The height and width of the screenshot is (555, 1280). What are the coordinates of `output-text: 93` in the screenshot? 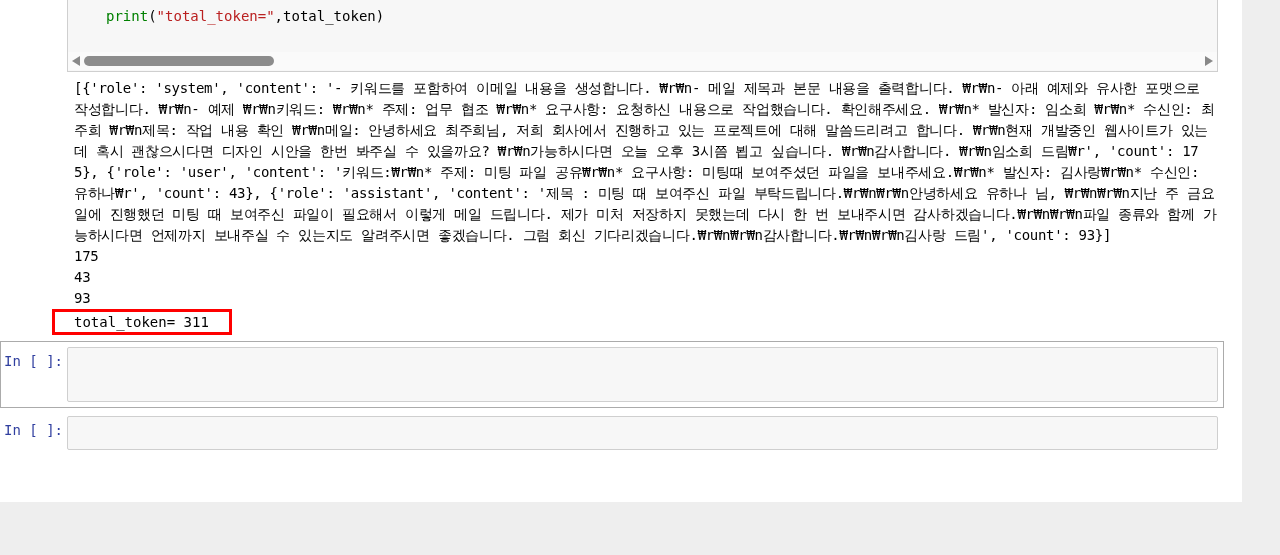 It's located at (82, 298).